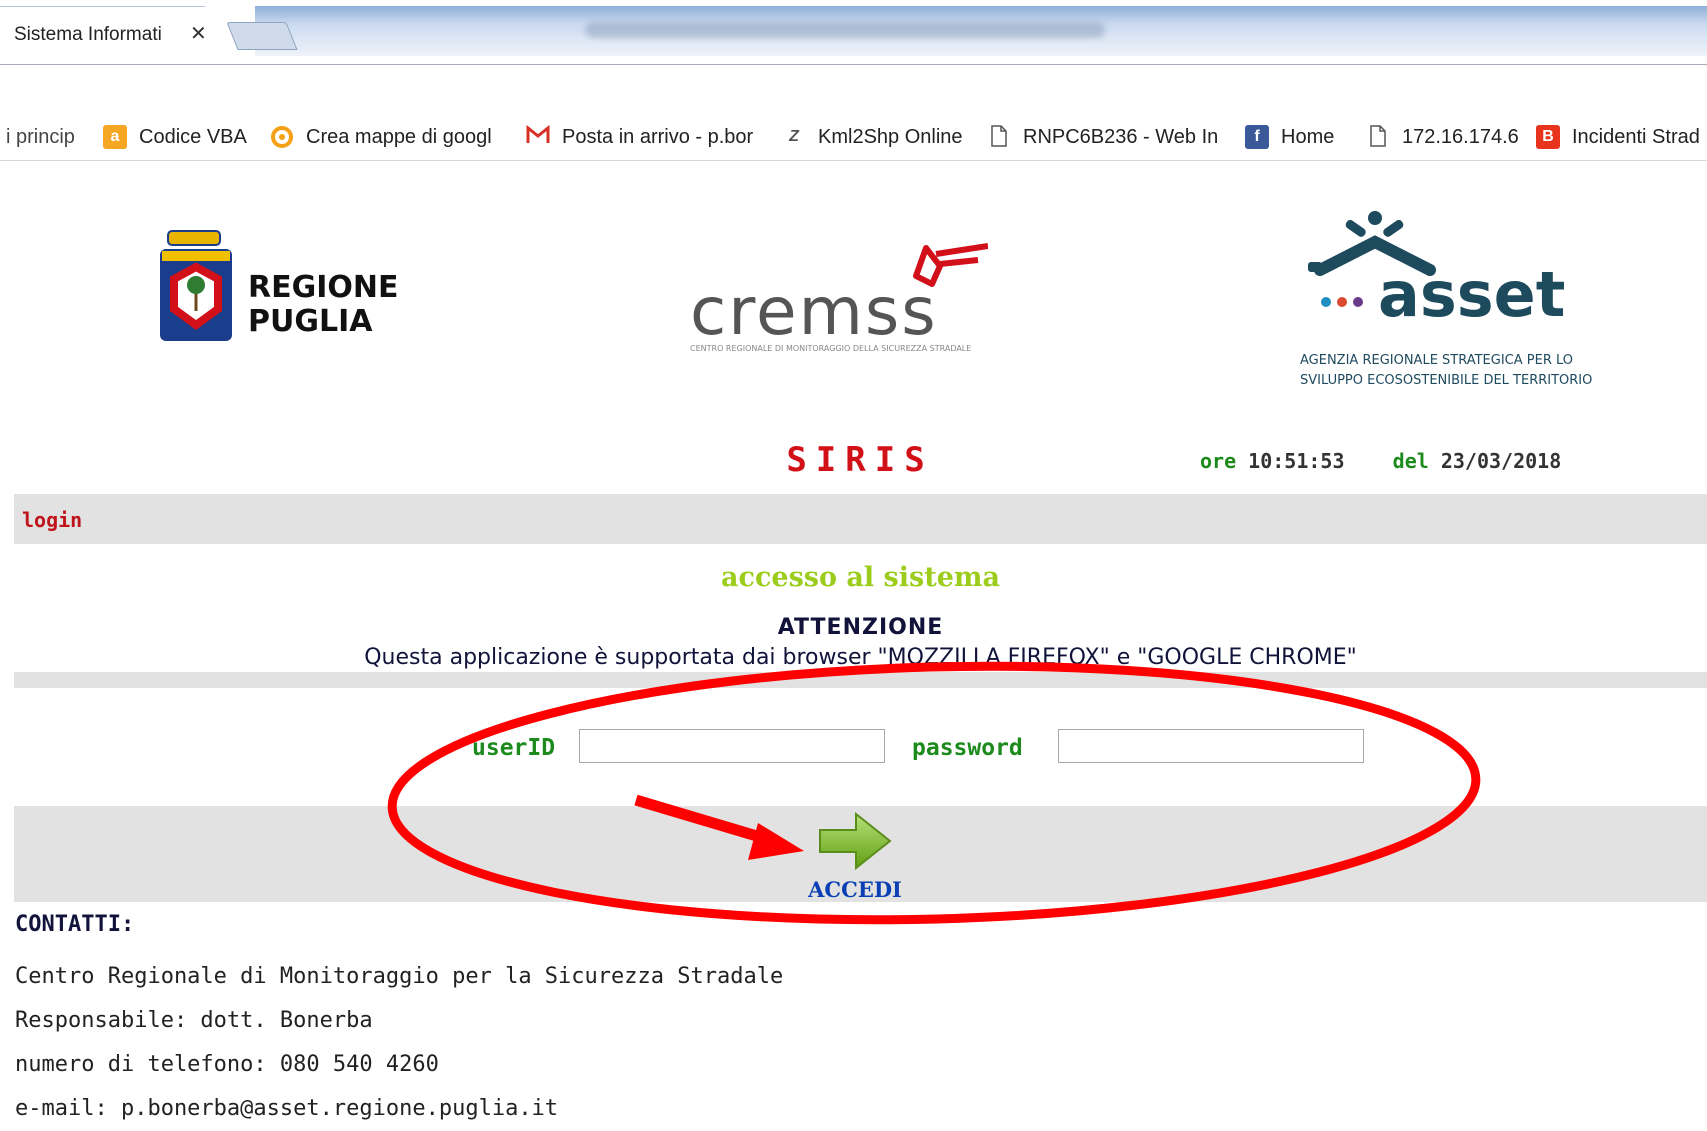 The image size is (1707, 1131). What do you see at coordinates (1257, 137) in the screenshot?
I see `facebook-icon: f` at bounding box center [1257, 137].